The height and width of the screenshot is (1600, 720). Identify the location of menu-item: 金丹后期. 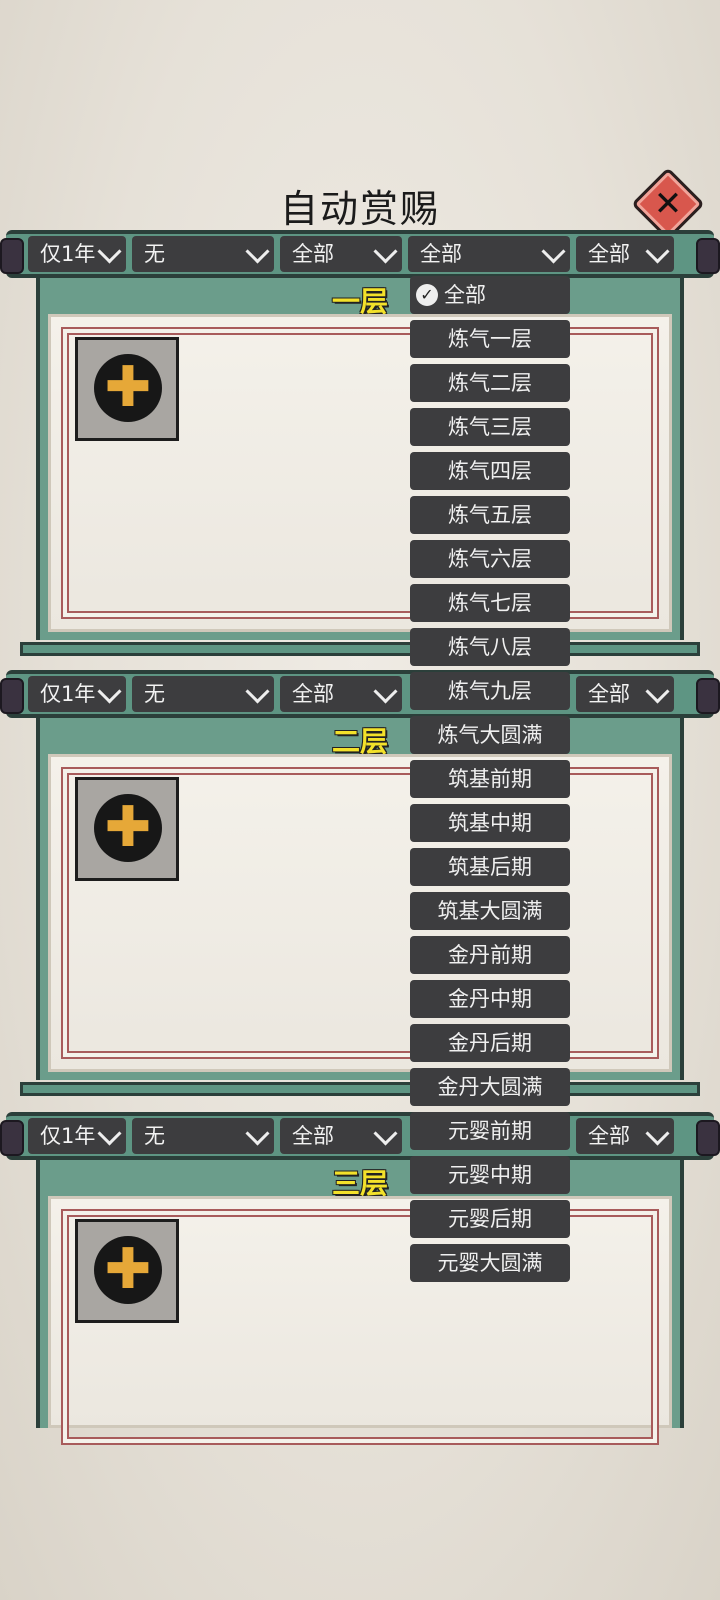
(490, 1043).